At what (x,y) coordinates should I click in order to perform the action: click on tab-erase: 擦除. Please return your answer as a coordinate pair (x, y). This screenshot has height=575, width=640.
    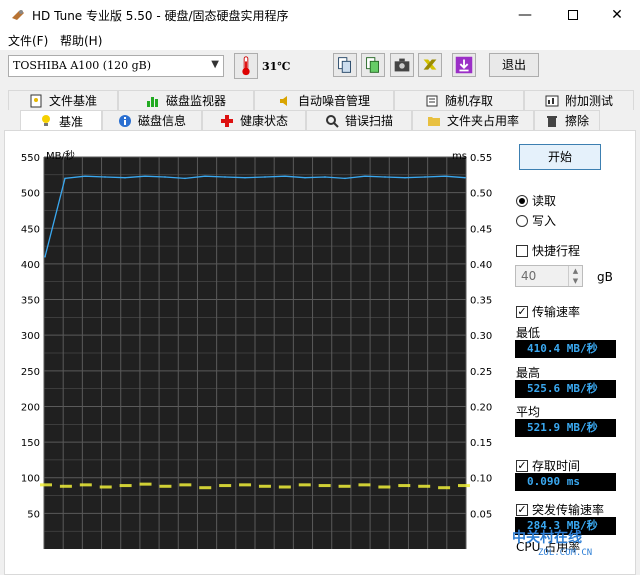
    Looking at the image, I should click on (567, 120).